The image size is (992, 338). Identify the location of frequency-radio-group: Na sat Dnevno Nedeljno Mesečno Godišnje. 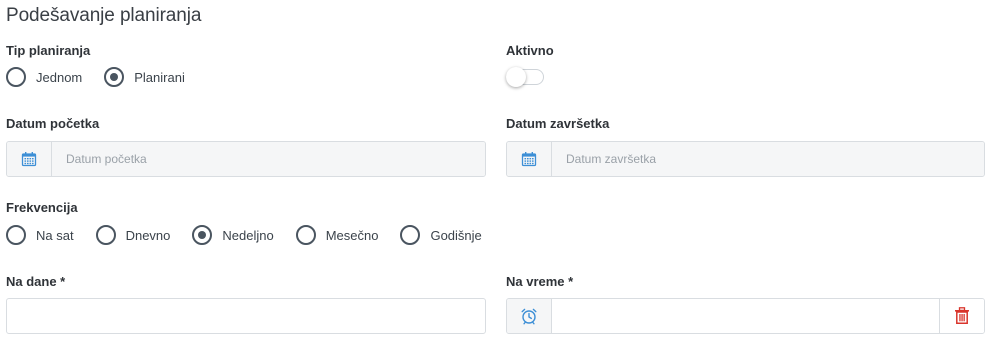
(244, 235).